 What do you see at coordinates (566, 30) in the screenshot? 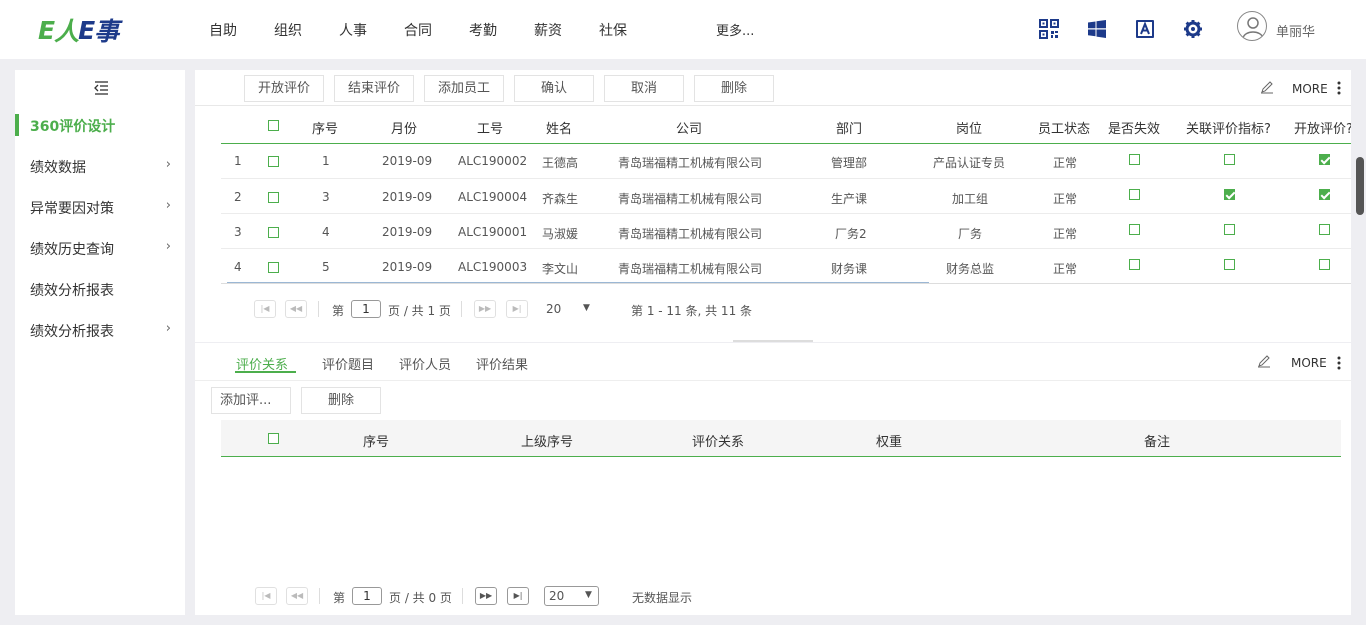
I see `nav-item: 薪资` at bounding box center [566, 30].